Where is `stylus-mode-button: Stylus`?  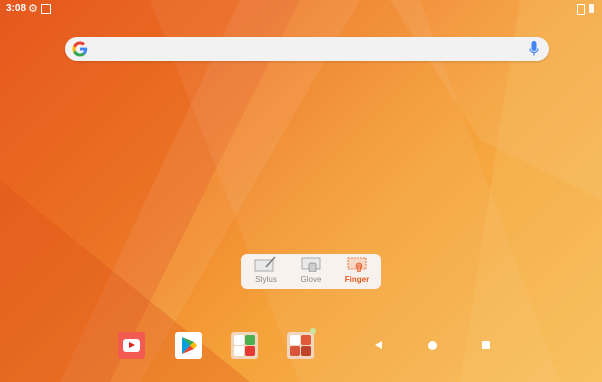
stylus-mode-button: Stylus is located at coordinates (266, 272).